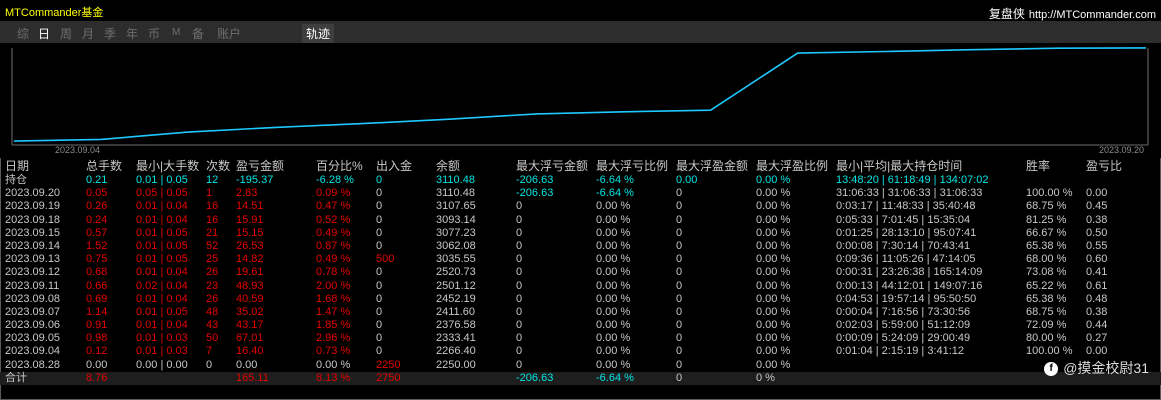  Describe the element at coordinates (250, 298) in the screenshot. I see `cell-pnl: 40.59` at that location.